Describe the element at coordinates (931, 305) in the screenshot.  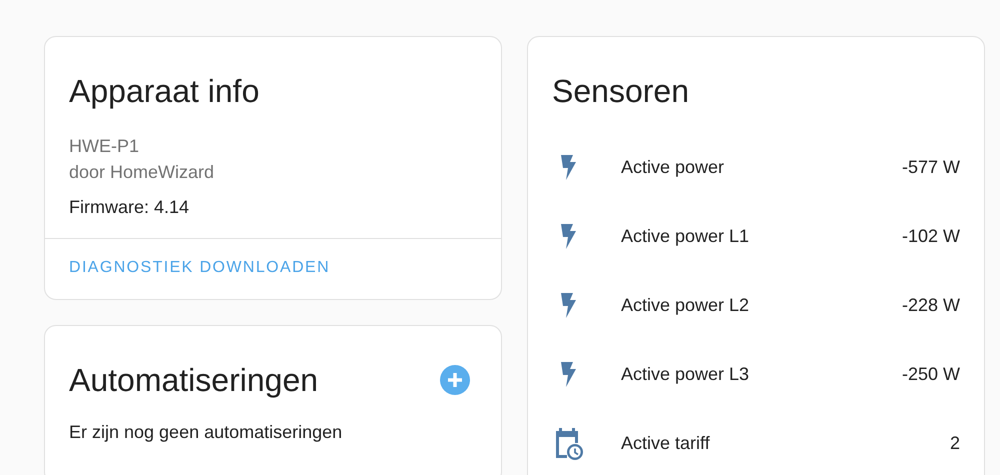
I see `sensor-value: -228 W` at that location.